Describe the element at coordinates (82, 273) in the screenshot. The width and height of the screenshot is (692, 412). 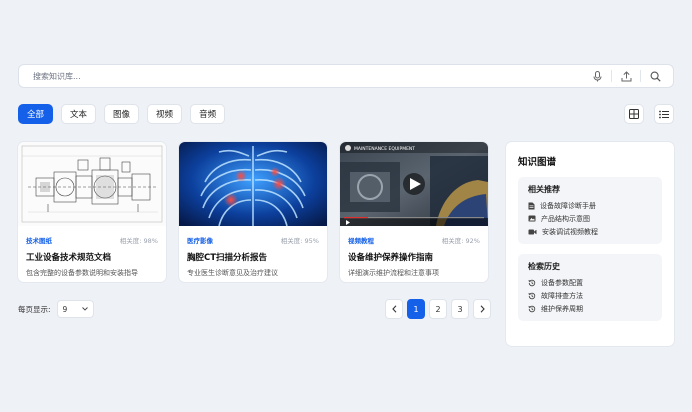
I see `card-description: 包含完整的设备参数说明和安装指导` at that location.